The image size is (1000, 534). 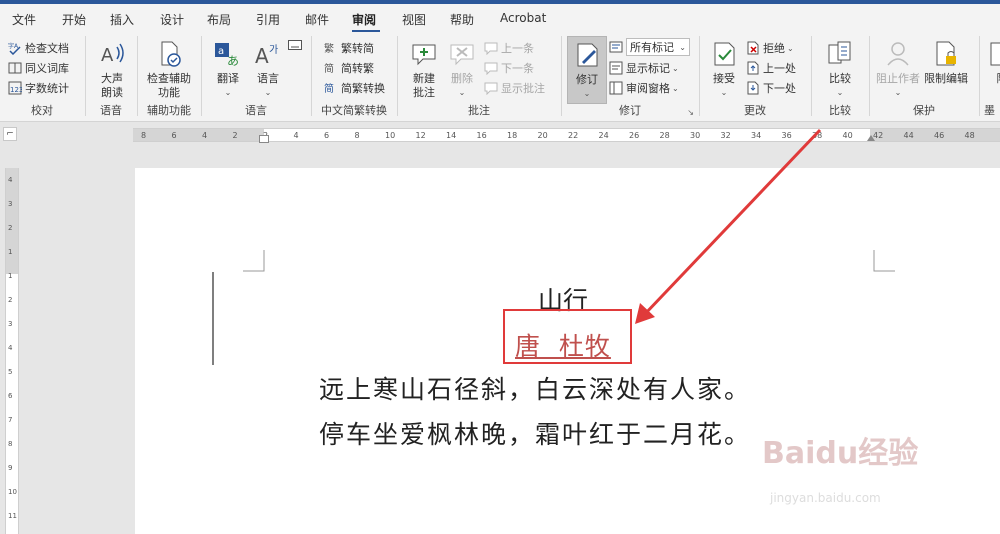 I want to click on reject-button: 拒绝 ⌄, so click(x=770, y=48).